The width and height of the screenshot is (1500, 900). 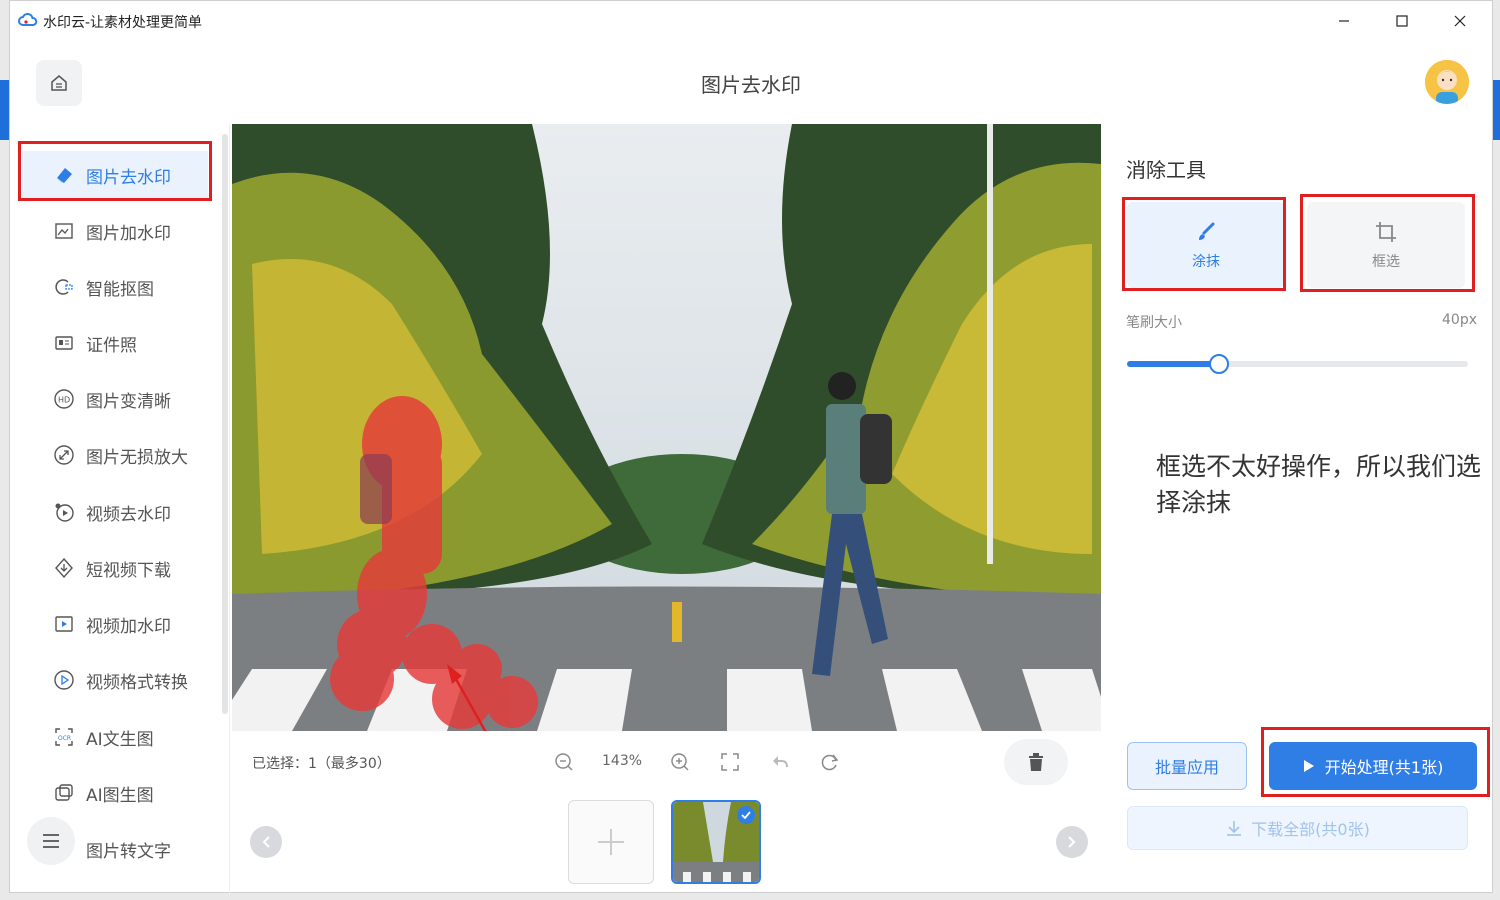 What do you see at coordinates (1204, 244) in the screenshot?
I see `highlight-smear-box` at bounding box center [1204, 244].